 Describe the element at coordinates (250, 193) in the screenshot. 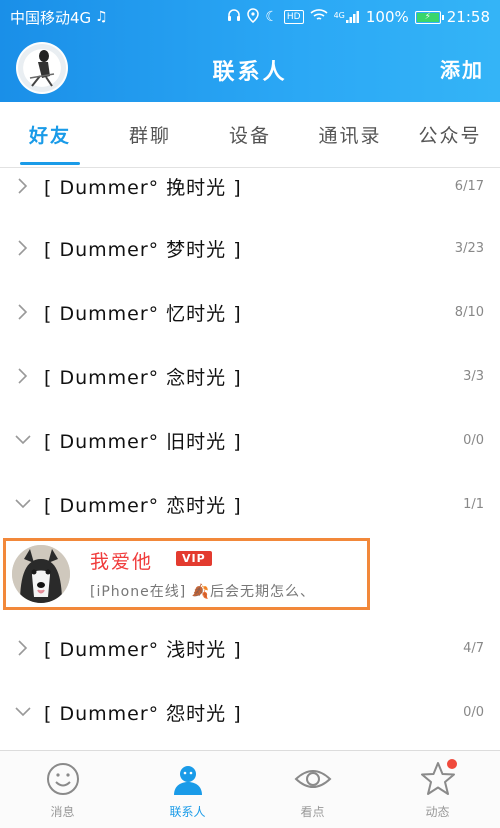

I see `group-row: [ Dummer° 挽时光 ] 6/17` at that location.